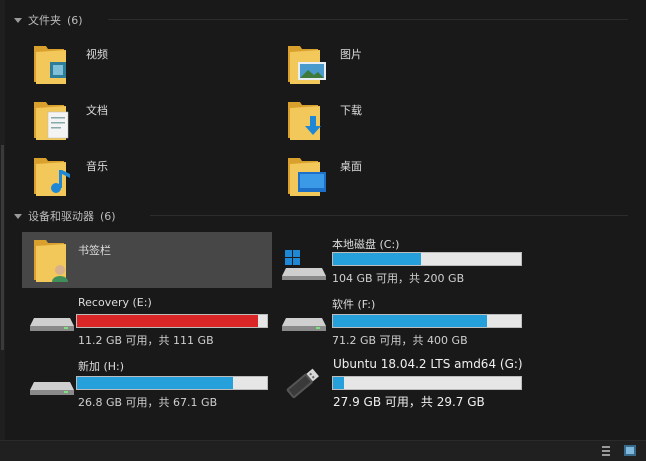 Image resolution: width=646 pixels, height=461 pixels. What do you see at coordinates (304, 265) in the screenshot?
I see `windows-drive-icon` at bounding box center [304, 265].